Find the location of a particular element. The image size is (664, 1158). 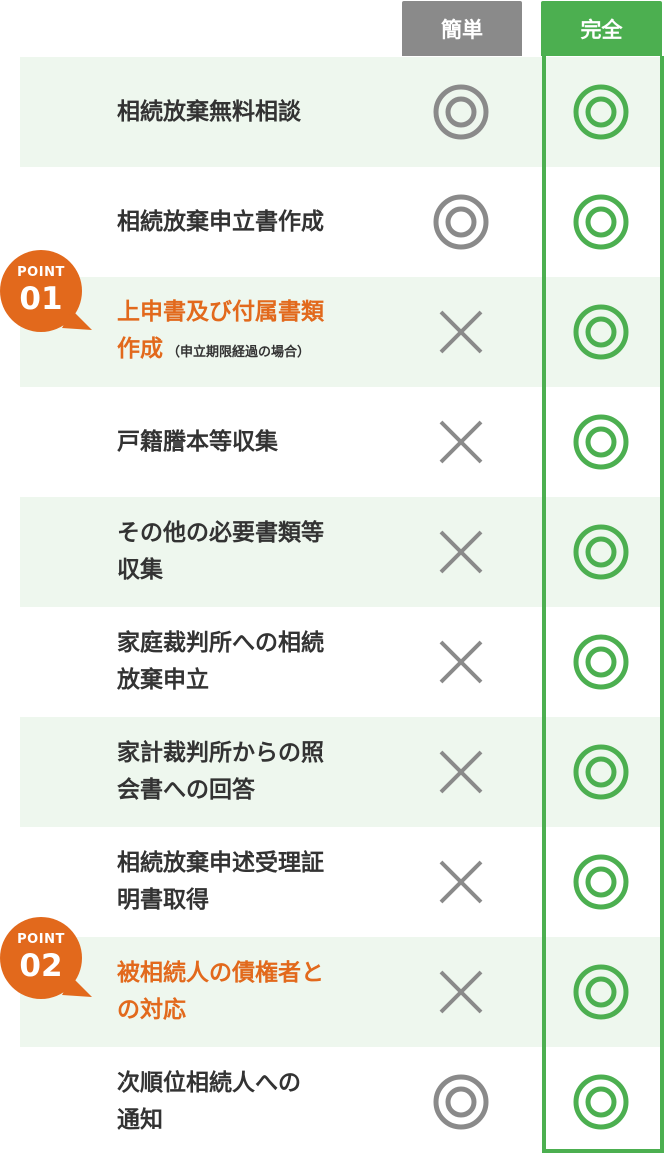

badge-number: 01 is located at coordinates (41, 299).